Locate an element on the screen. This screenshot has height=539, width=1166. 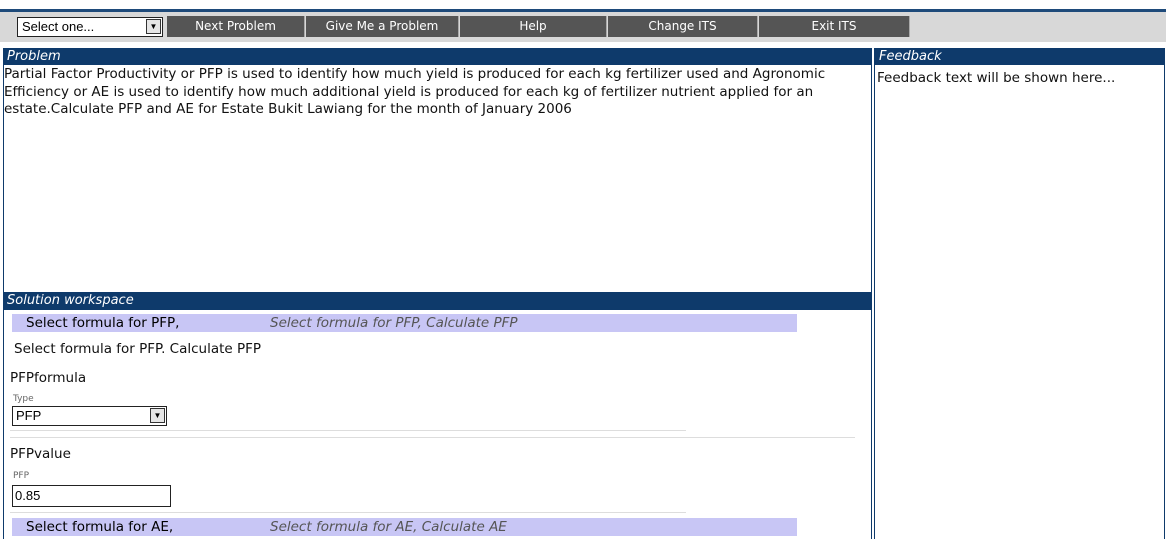
step-hint-pfp: Select formula for PFP, Calculate PFP is located at coordinates (394, 323).